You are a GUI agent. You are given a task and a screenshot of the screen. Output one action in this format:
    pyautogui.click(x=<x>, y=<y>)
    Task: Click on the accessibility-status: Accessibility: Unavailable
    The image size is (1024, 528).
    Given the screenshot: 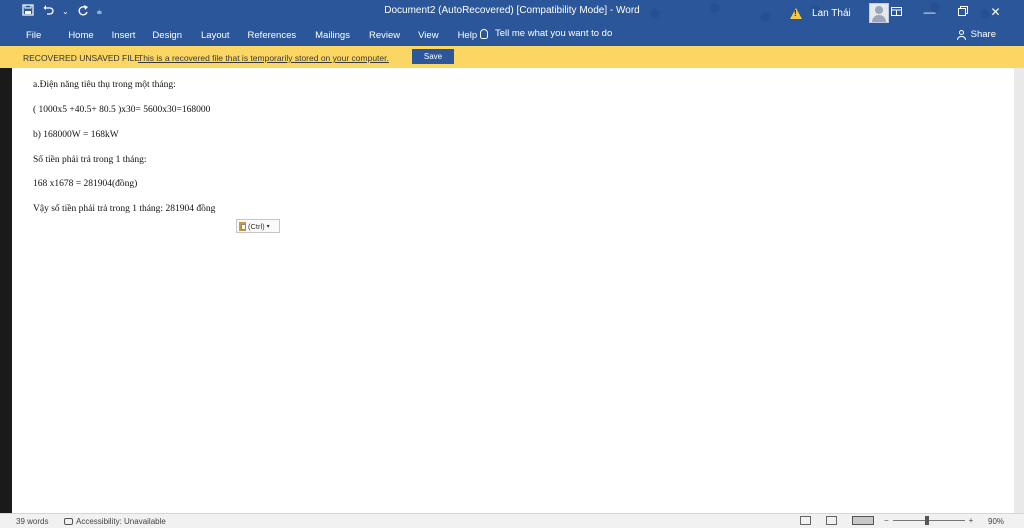 What is the action you would take?
    pyautogui.click(x=115, y=521)
    